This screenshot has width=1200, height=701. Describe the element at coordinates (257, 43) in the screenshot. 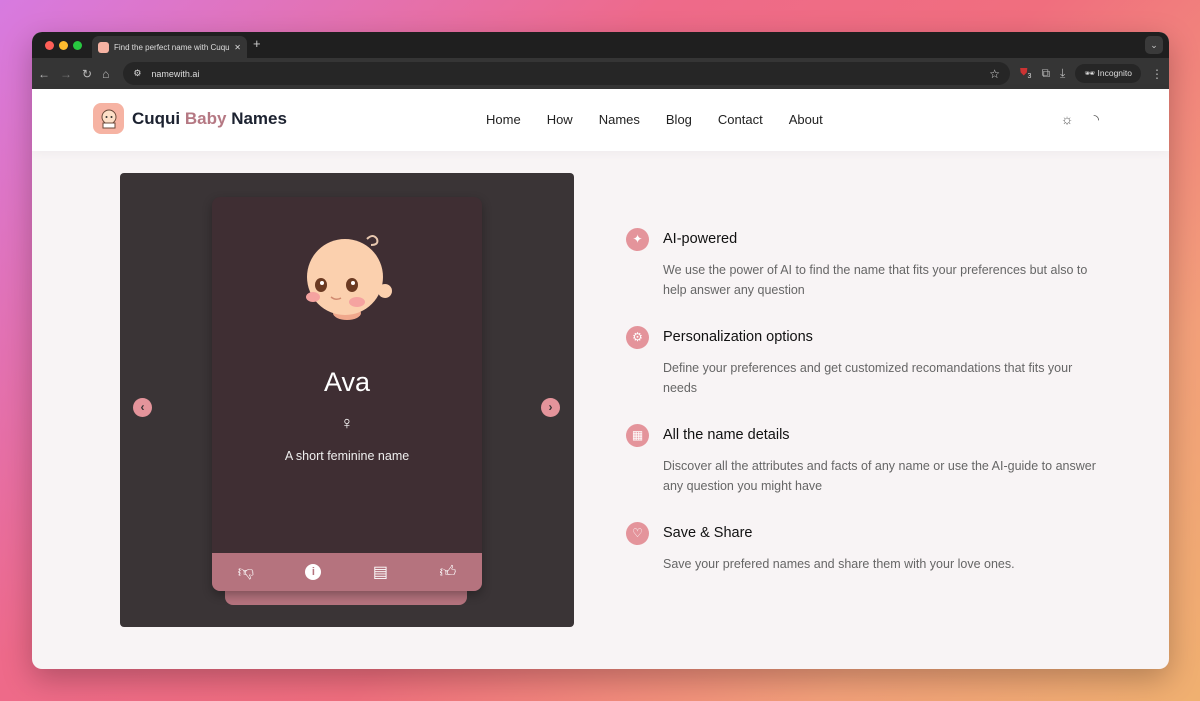

I see `new-tab-button: +` at that location.